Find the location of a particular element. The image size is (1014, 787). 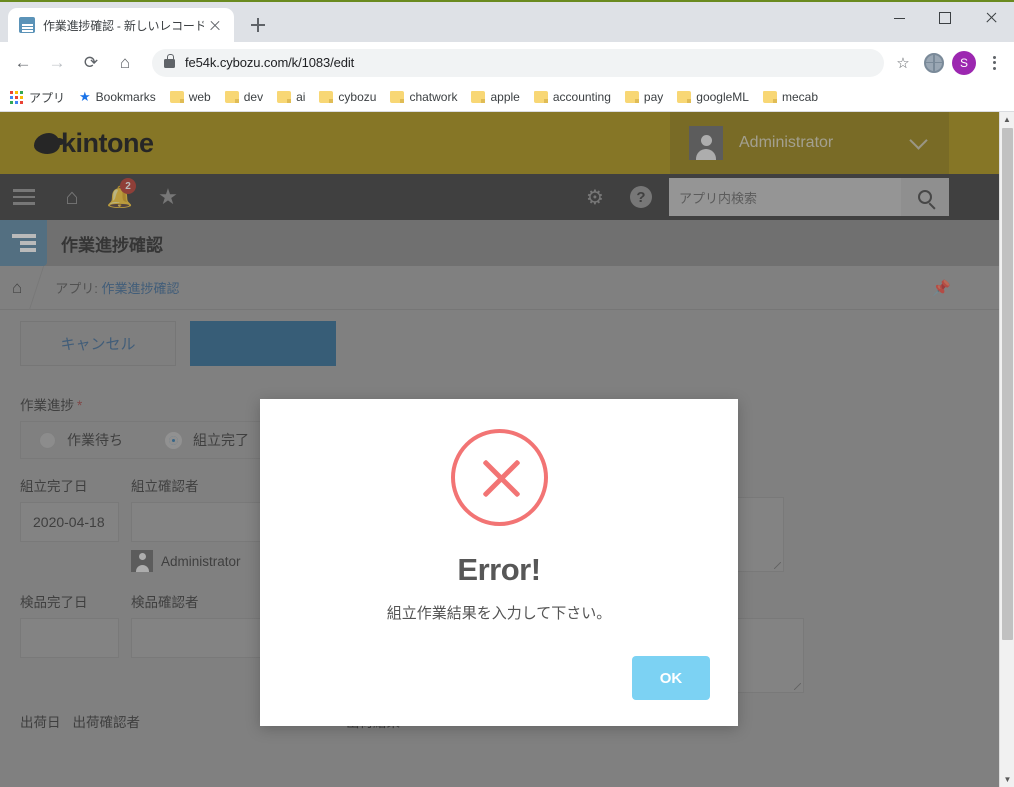

maximize-icon is located at coordinates (945, 18).